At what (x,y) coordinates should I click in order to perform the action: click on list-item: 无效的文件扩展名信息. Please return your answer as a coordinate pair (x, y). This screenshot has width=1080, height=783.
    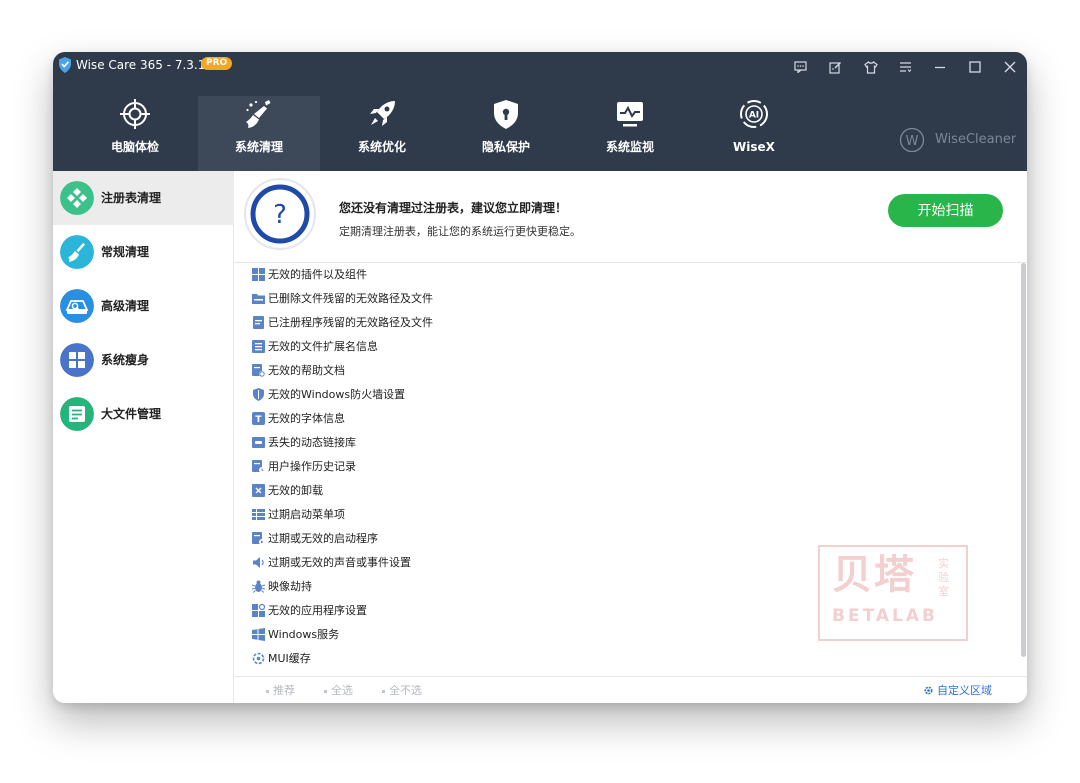
    Looking at the image, I should click on (612, 347).